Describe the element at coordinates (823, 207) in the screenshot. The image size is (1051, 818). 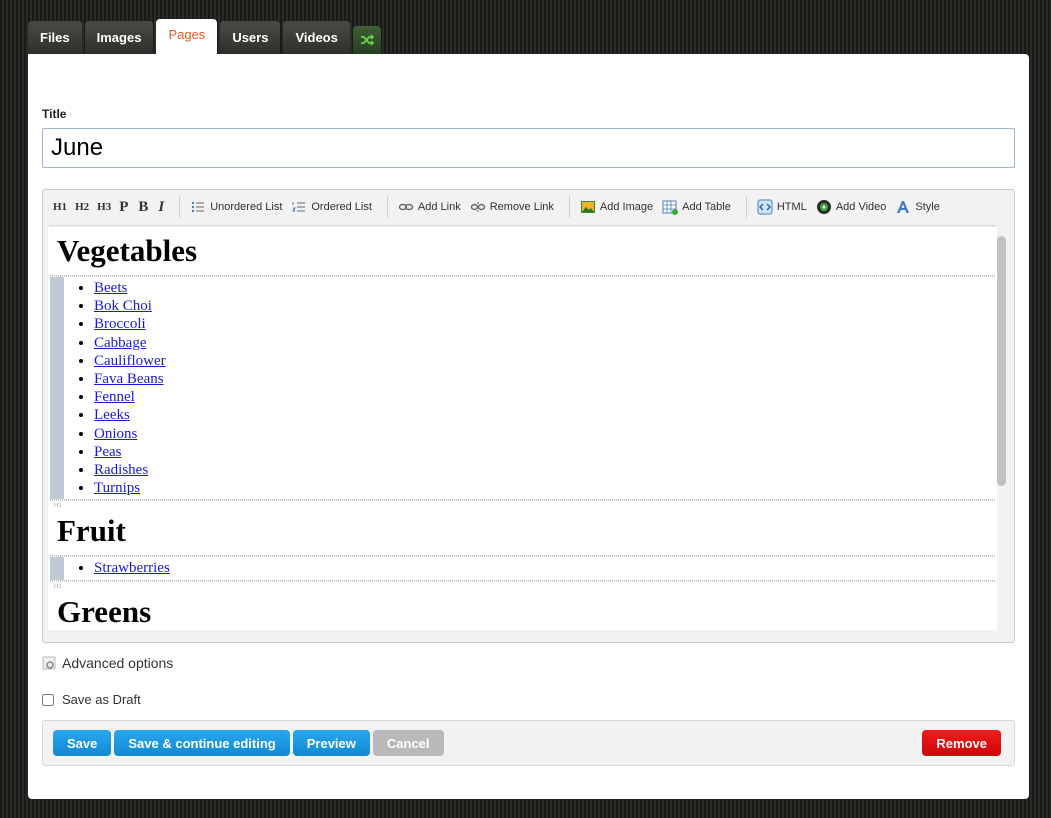
I see `video-icon` at that location.